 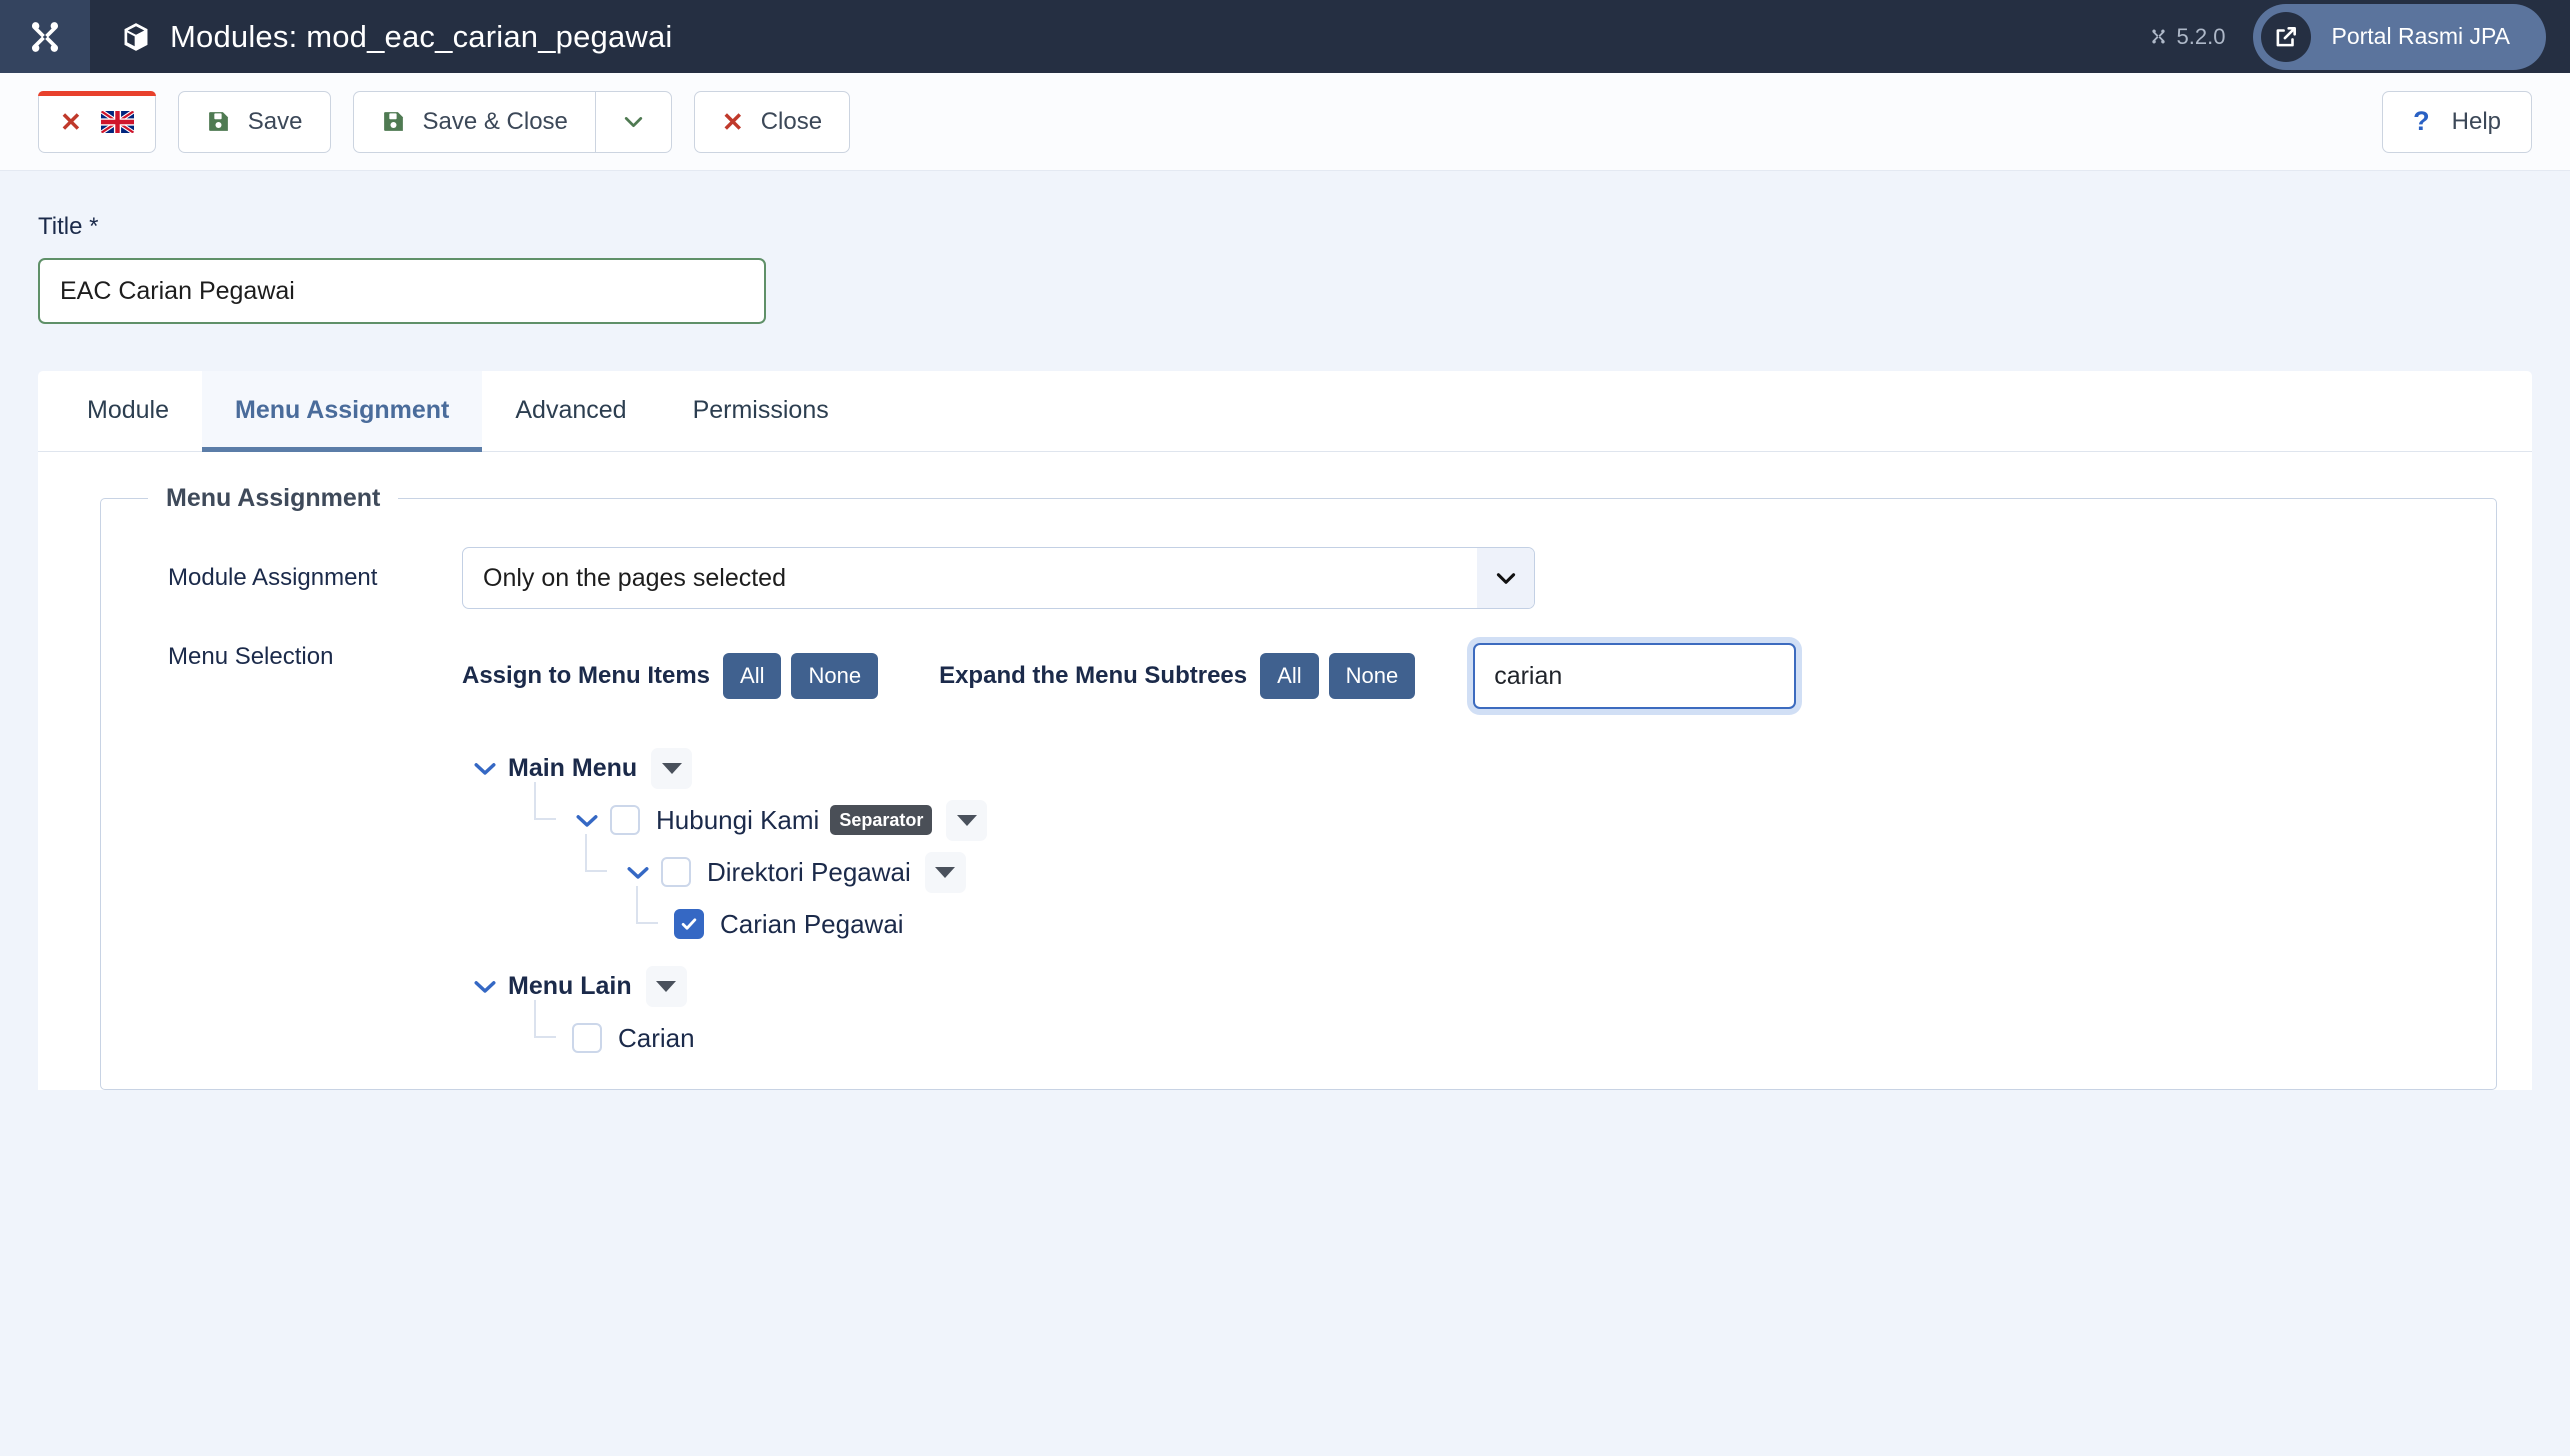 What do you see at coordinates (251, 656) in the screenshot?
I see `menu-selection-label: Menu Selection` at bounding box center [251, 656].